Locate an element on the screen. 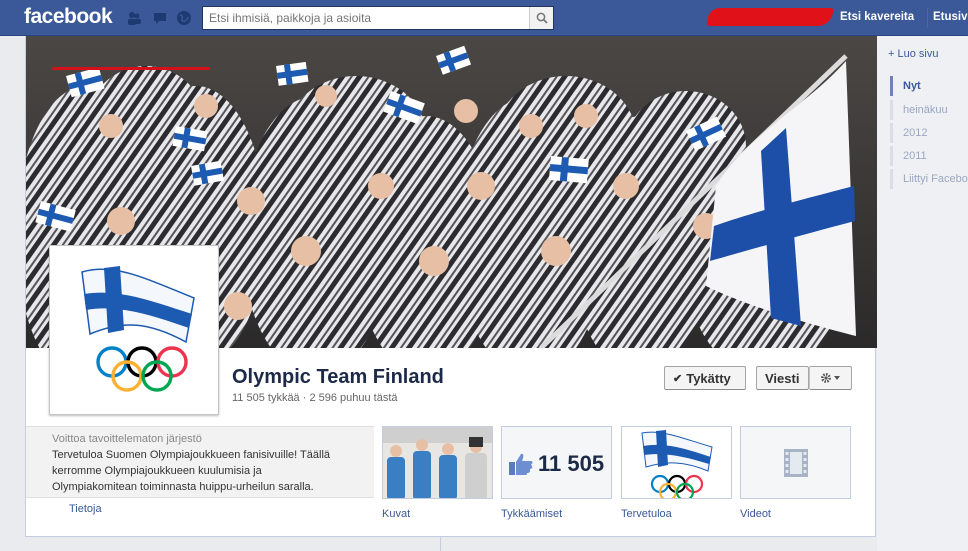 Image resolution: width=968 pixels, height=551 pixels. about-link: Tietoja is located at coordinates (85, 509).